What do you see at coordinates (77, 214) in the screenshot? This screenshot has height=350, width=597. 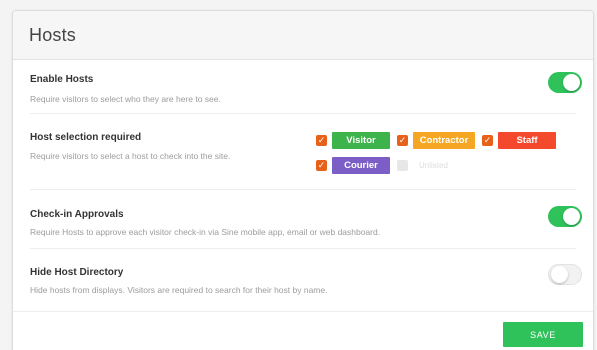 I see `checkin-approvals-title: Check-in Approvals` at bounding box center [77, 214].